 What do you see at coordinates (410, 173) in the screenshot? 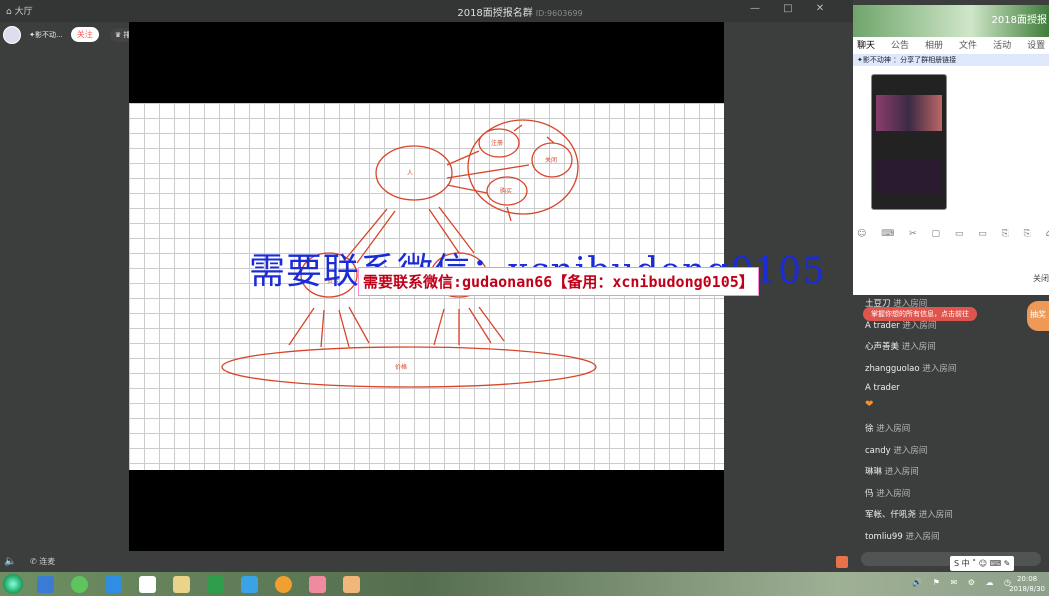
I see `label-person: 人` at bounding box center [410, 173].